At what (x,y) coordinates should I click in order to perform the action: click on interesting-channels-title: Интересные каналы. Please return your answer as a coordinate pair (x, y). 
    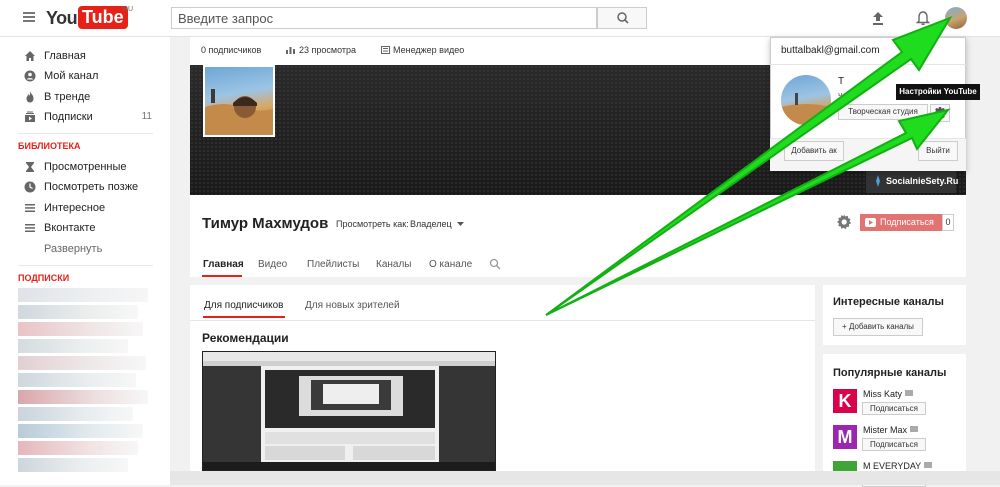
    Looking at the image, I should click on (888, 302).